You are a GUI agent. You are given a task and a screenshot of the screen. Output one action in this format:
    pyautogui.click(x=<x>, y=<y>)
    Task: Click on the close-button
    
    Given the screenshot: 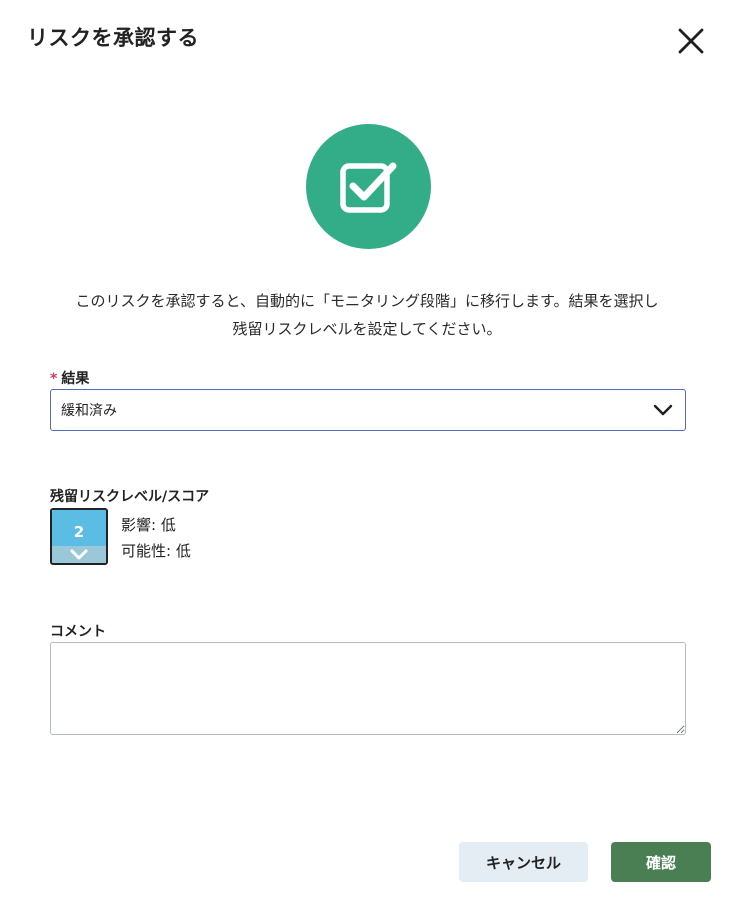 What is the action you would take?
    pyautogui.click(x=691, y=41)
    